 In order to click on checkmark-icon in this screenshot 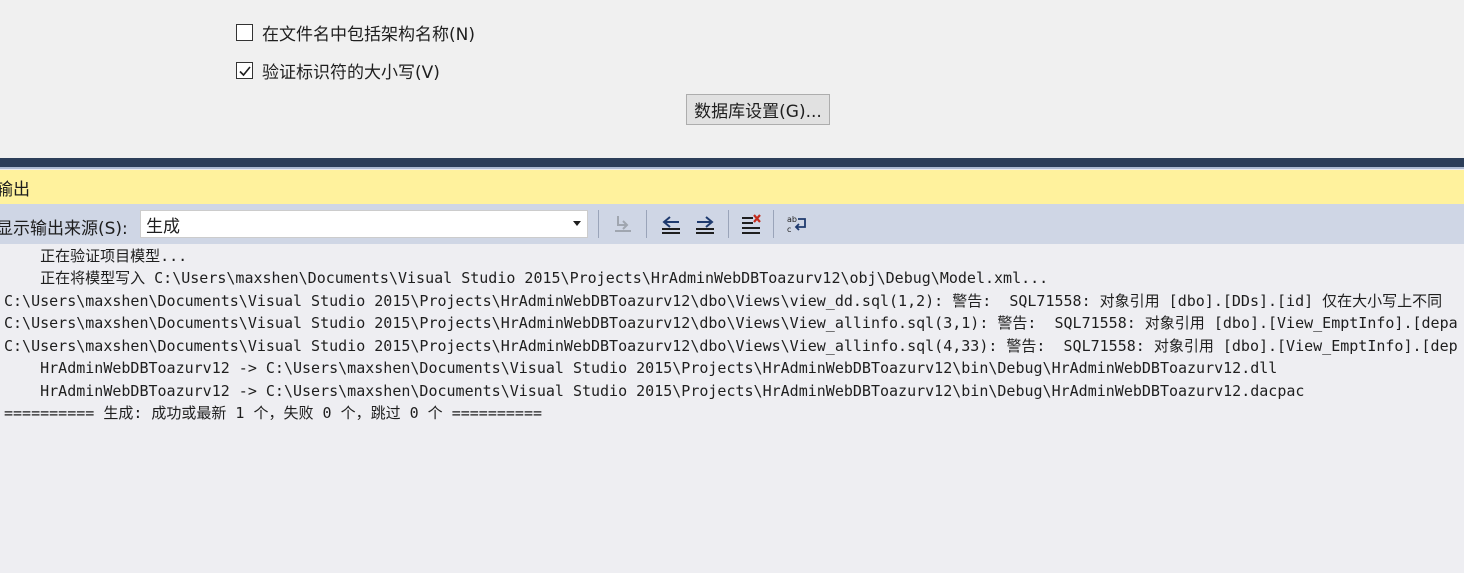, I will do `click(244, 70)`.